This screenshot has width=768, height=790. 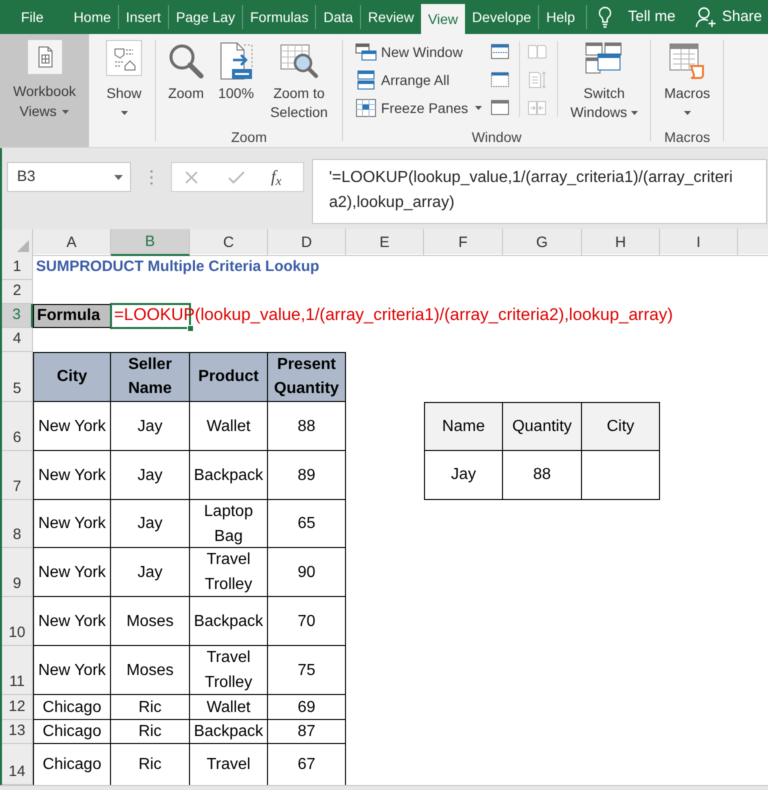 What do you see at coordinates (418, 52) in the screenshot?
I see `new-window-button: New Window` at bounding box center [418, 52].